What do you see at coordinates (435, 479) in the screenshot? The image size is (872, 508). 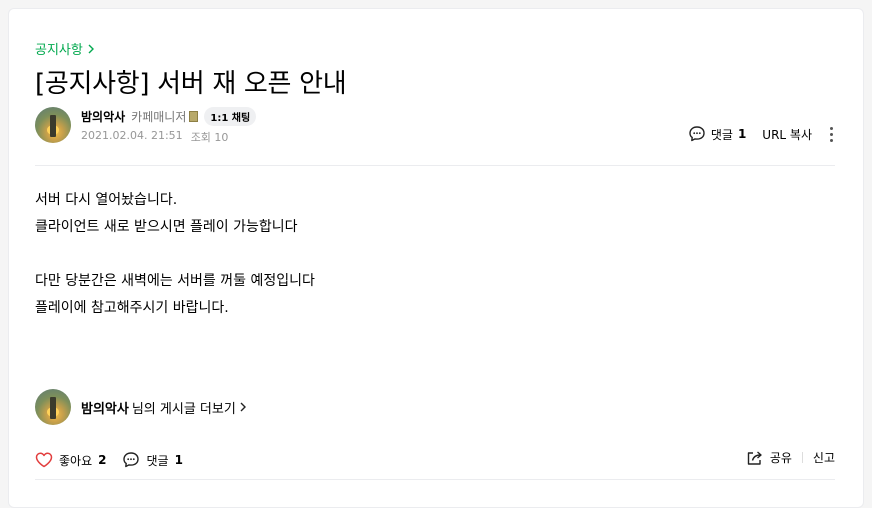 I see `footer-divider` at bounding box center [435, 479].